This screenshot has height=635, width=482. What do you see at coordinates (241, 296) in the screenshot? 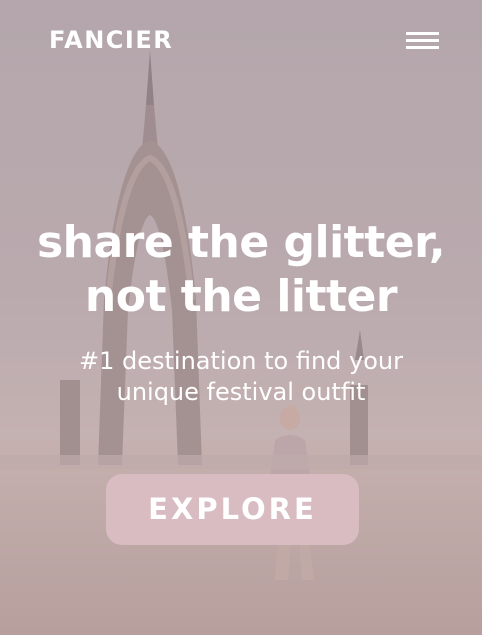
I see `headline-line-2: not the litter` at bounding box center [241, 296].